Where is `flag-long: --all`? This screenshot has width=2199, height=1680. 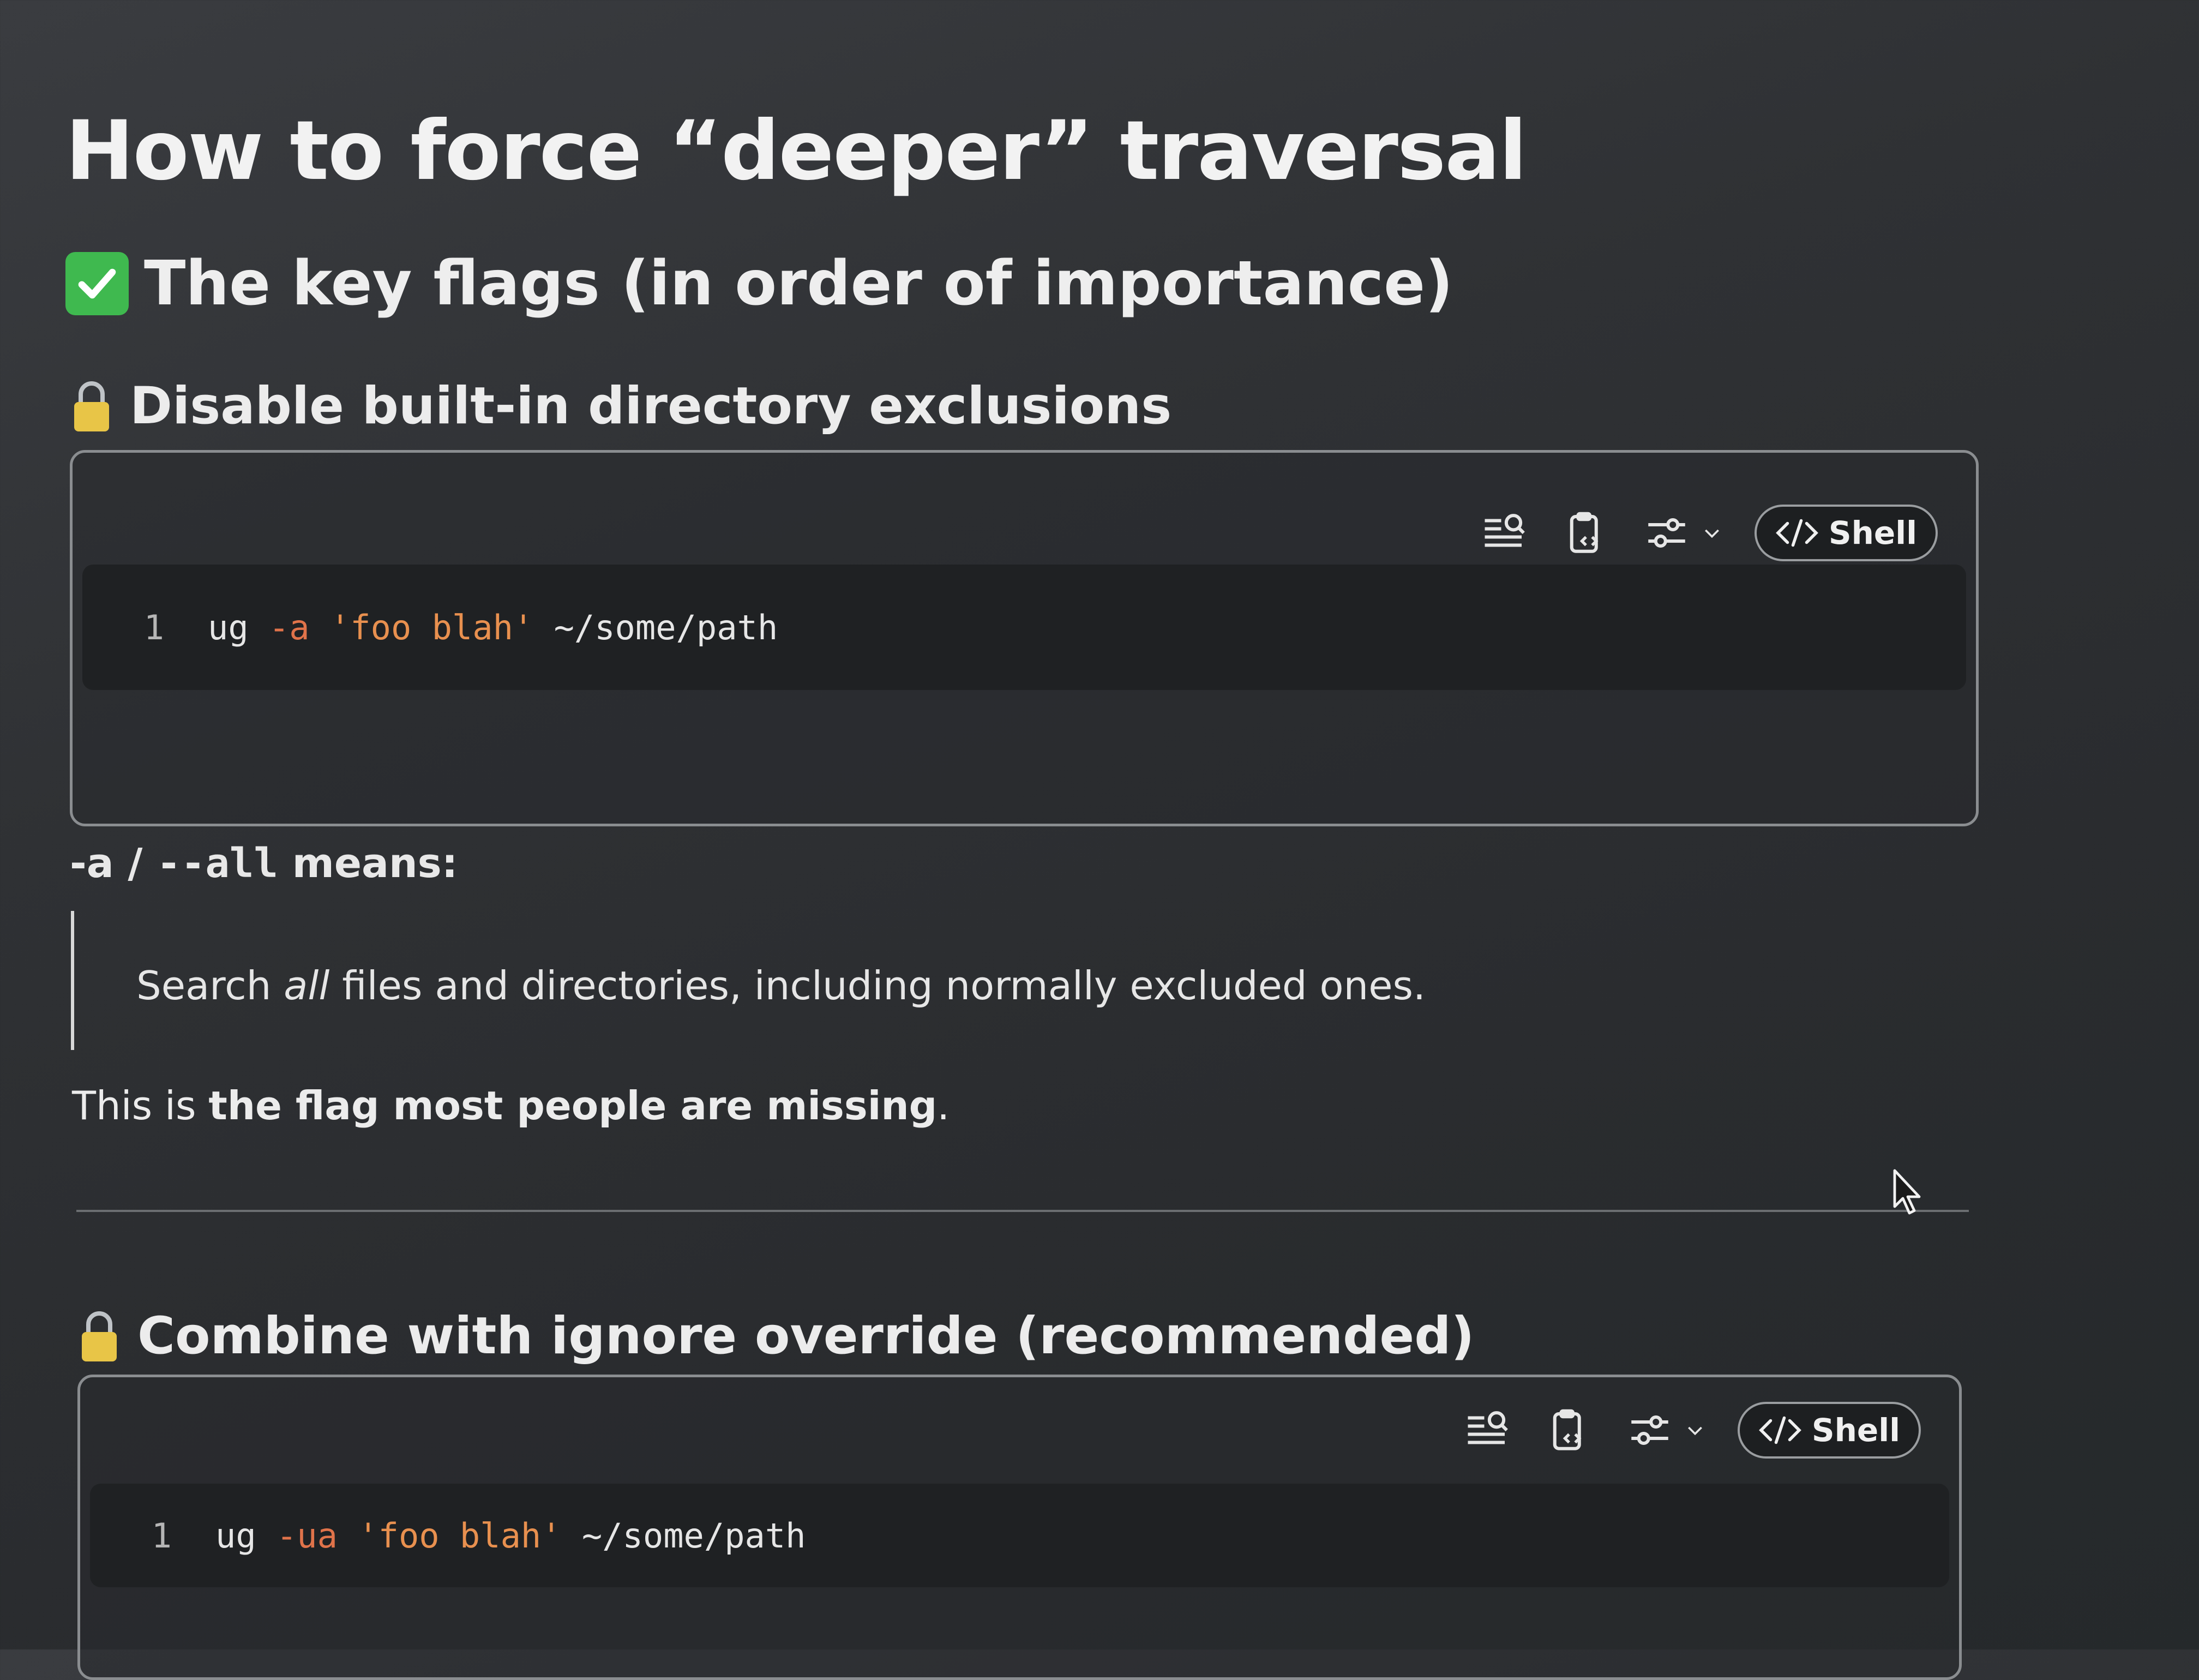 flag-long: --all is located at coordinates (217, 863).